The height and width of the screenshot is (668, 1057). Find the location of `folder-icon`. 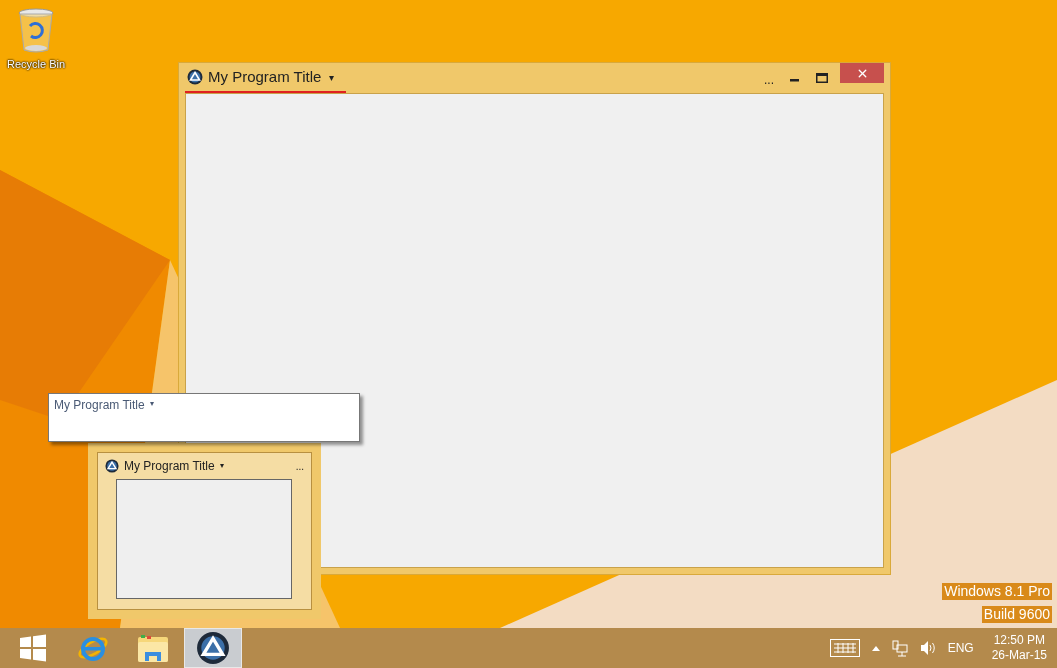

folder-icon is located at coordinates (153, 648).